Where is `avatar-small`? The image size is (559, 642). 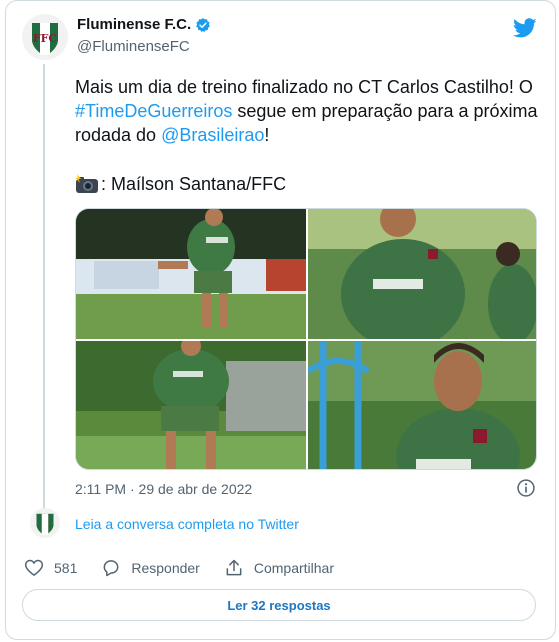
avatar-small is located at coordinates (45, 523).